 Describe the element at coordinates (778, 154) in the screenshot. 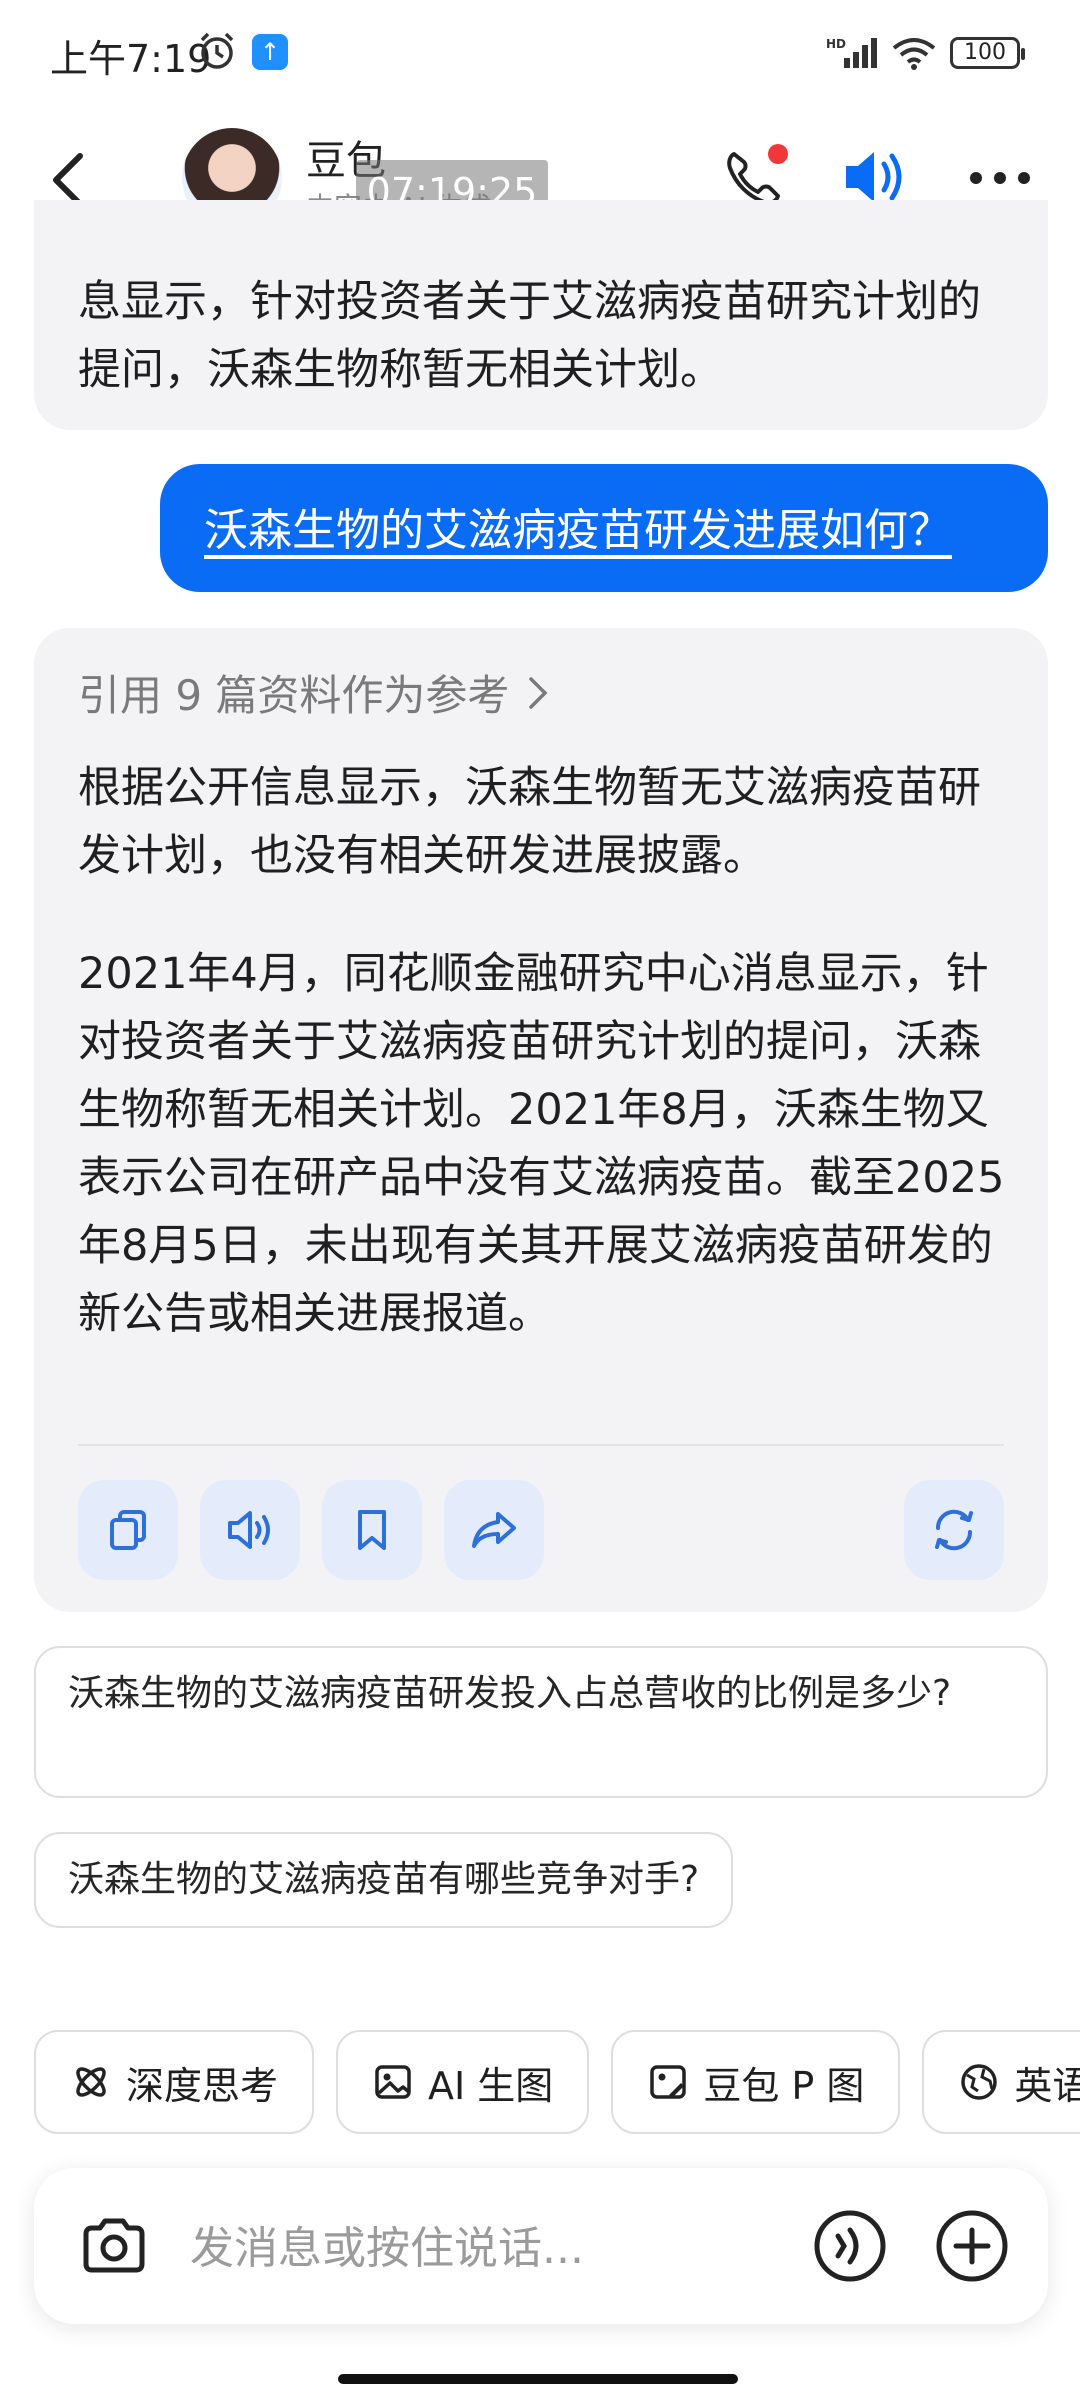

I see `notification-dot` at that location.